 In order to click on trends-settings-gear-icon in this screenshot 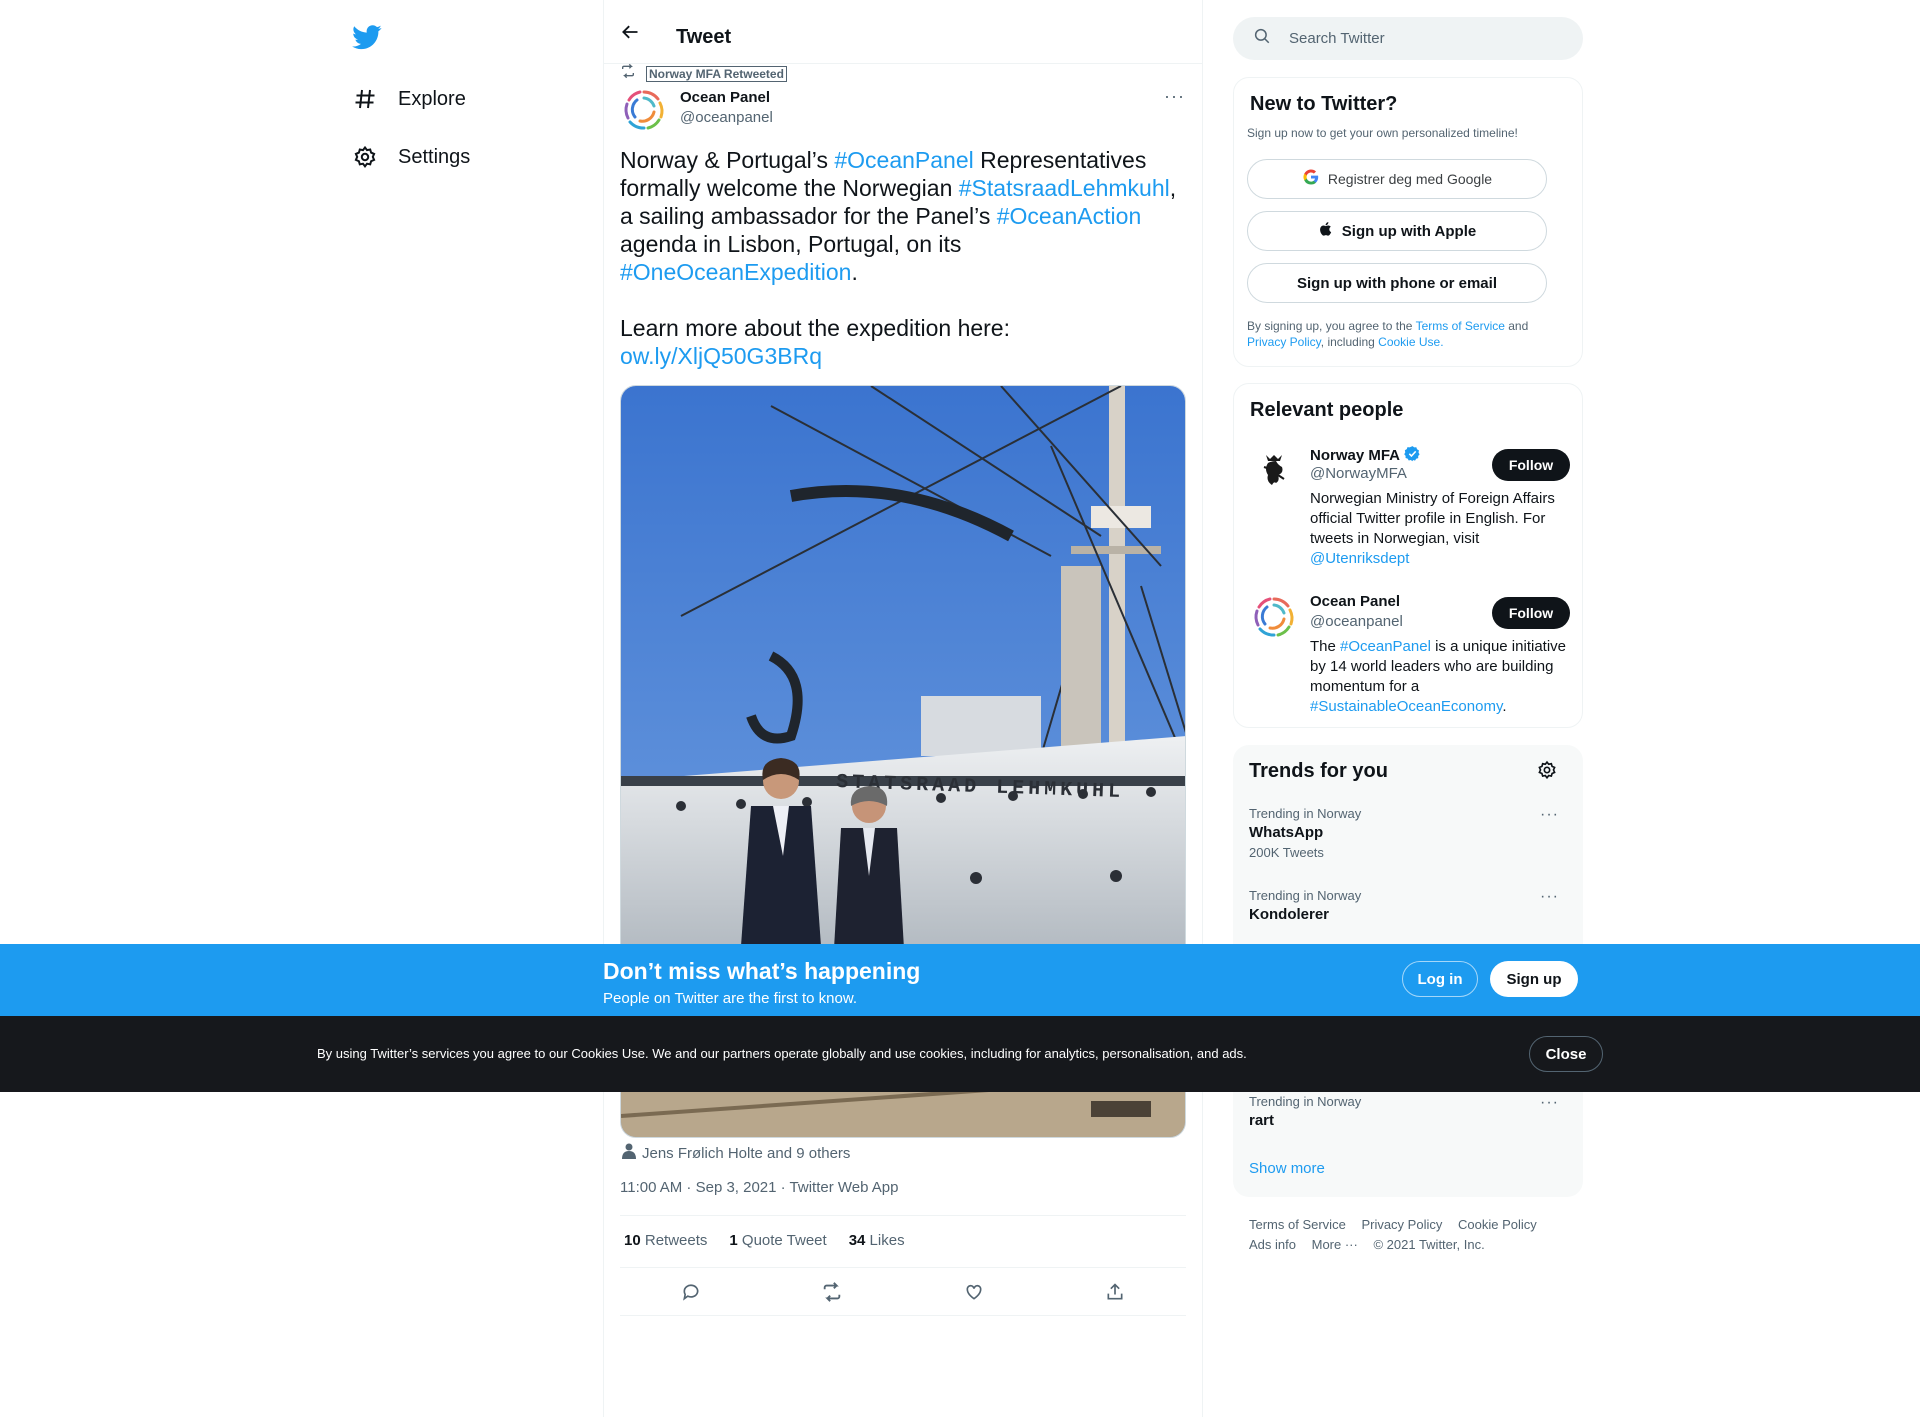, I will do `click(1547, 772)`.